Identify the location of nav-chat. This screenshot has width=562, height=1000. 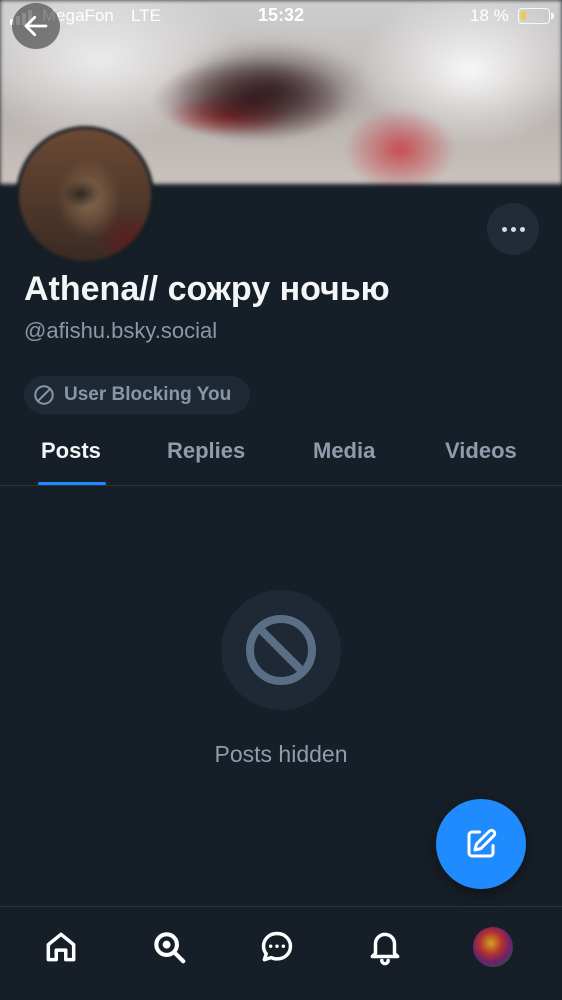
(277, 947).